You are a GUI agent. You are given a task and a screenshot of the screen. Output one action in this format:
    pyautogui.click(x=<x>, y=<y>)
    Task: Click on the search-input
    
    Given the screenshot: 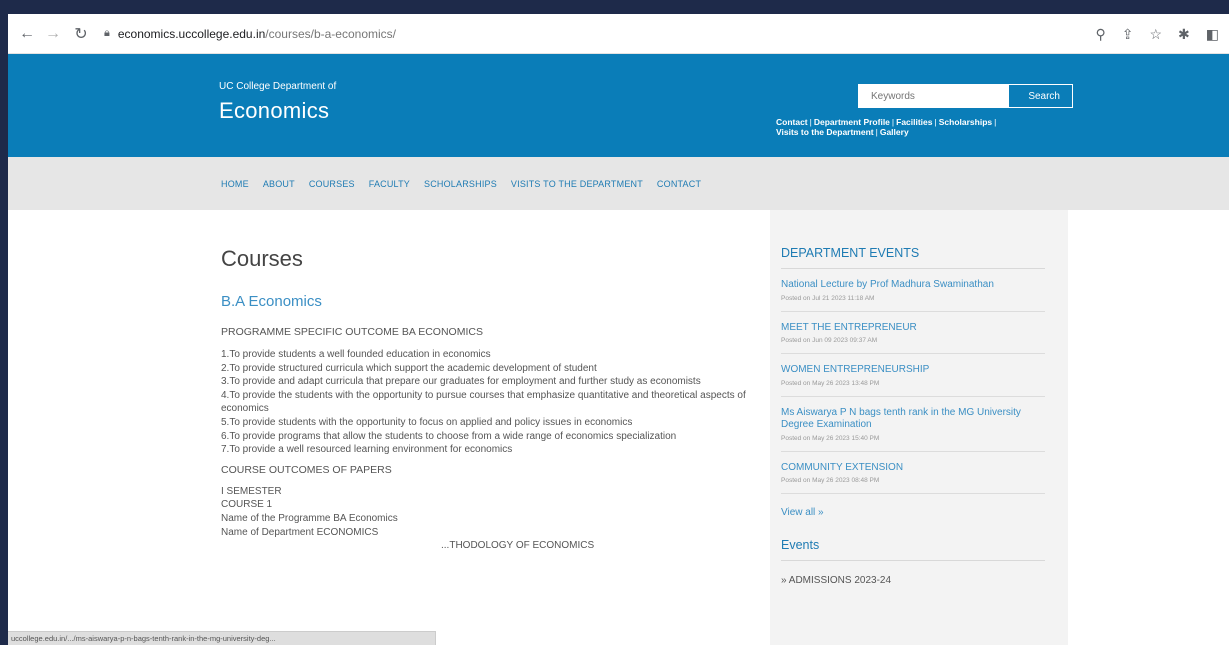 What is the action you would take?
    pyautogui.click(x=934, y=96)
    